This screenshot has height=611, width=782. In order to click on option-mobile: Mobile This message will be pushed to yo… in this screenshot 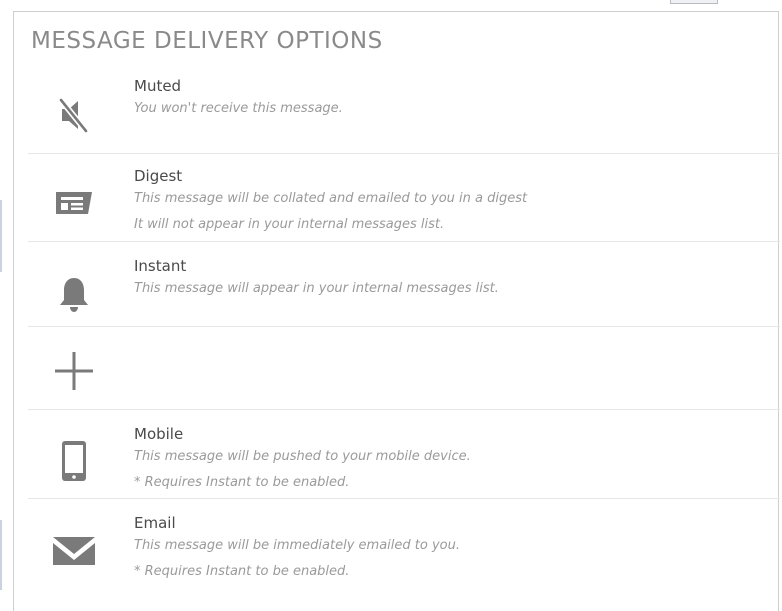, I will do `click(397, 454)`.